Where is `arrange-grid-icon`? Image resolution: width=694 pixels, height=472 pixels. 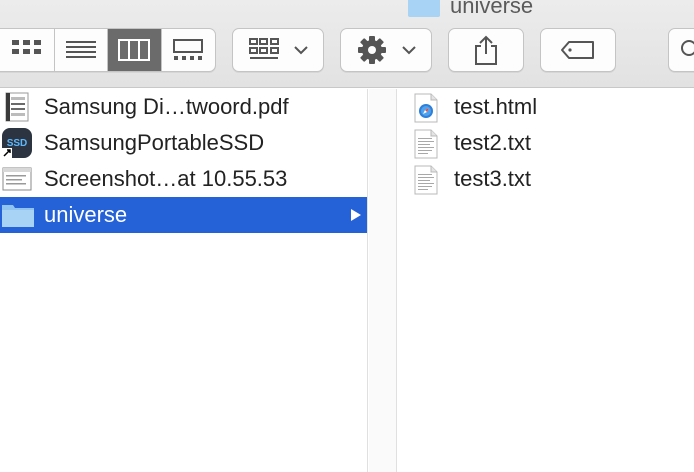
arrange-grid-icon is located at coordinates (263, 48).